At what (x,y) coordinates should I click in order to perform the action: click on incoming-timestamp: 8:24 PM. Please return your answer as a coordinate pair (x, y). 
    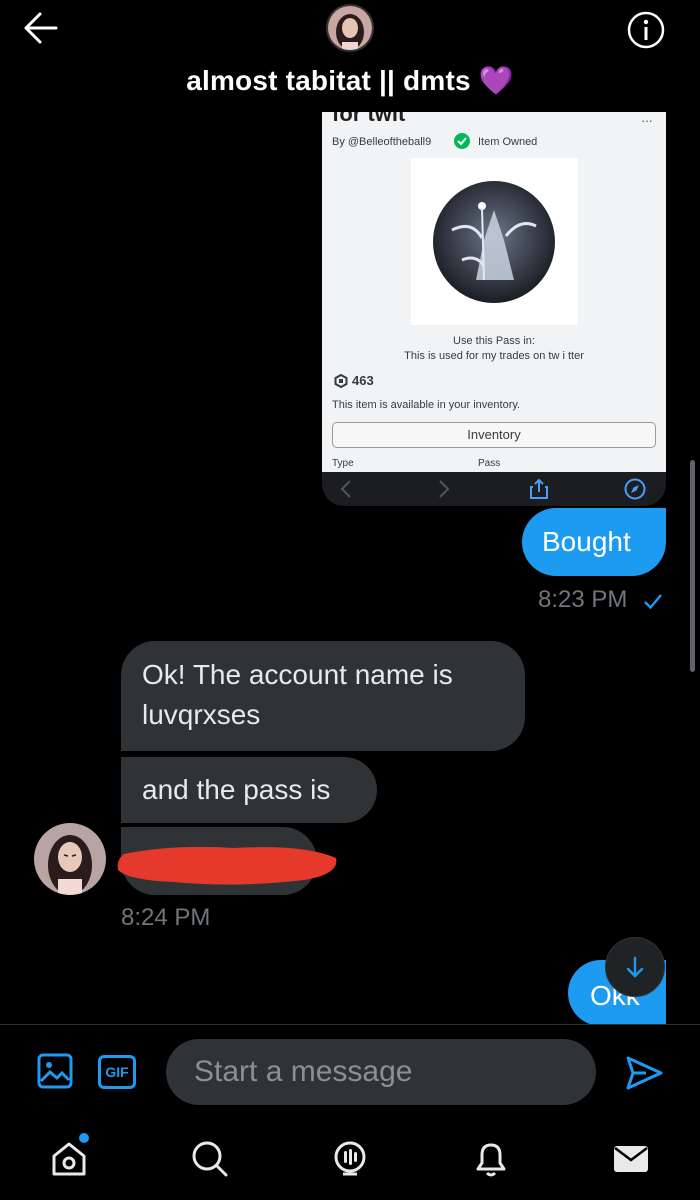
    Looking at the image, I should click on (166, 917).